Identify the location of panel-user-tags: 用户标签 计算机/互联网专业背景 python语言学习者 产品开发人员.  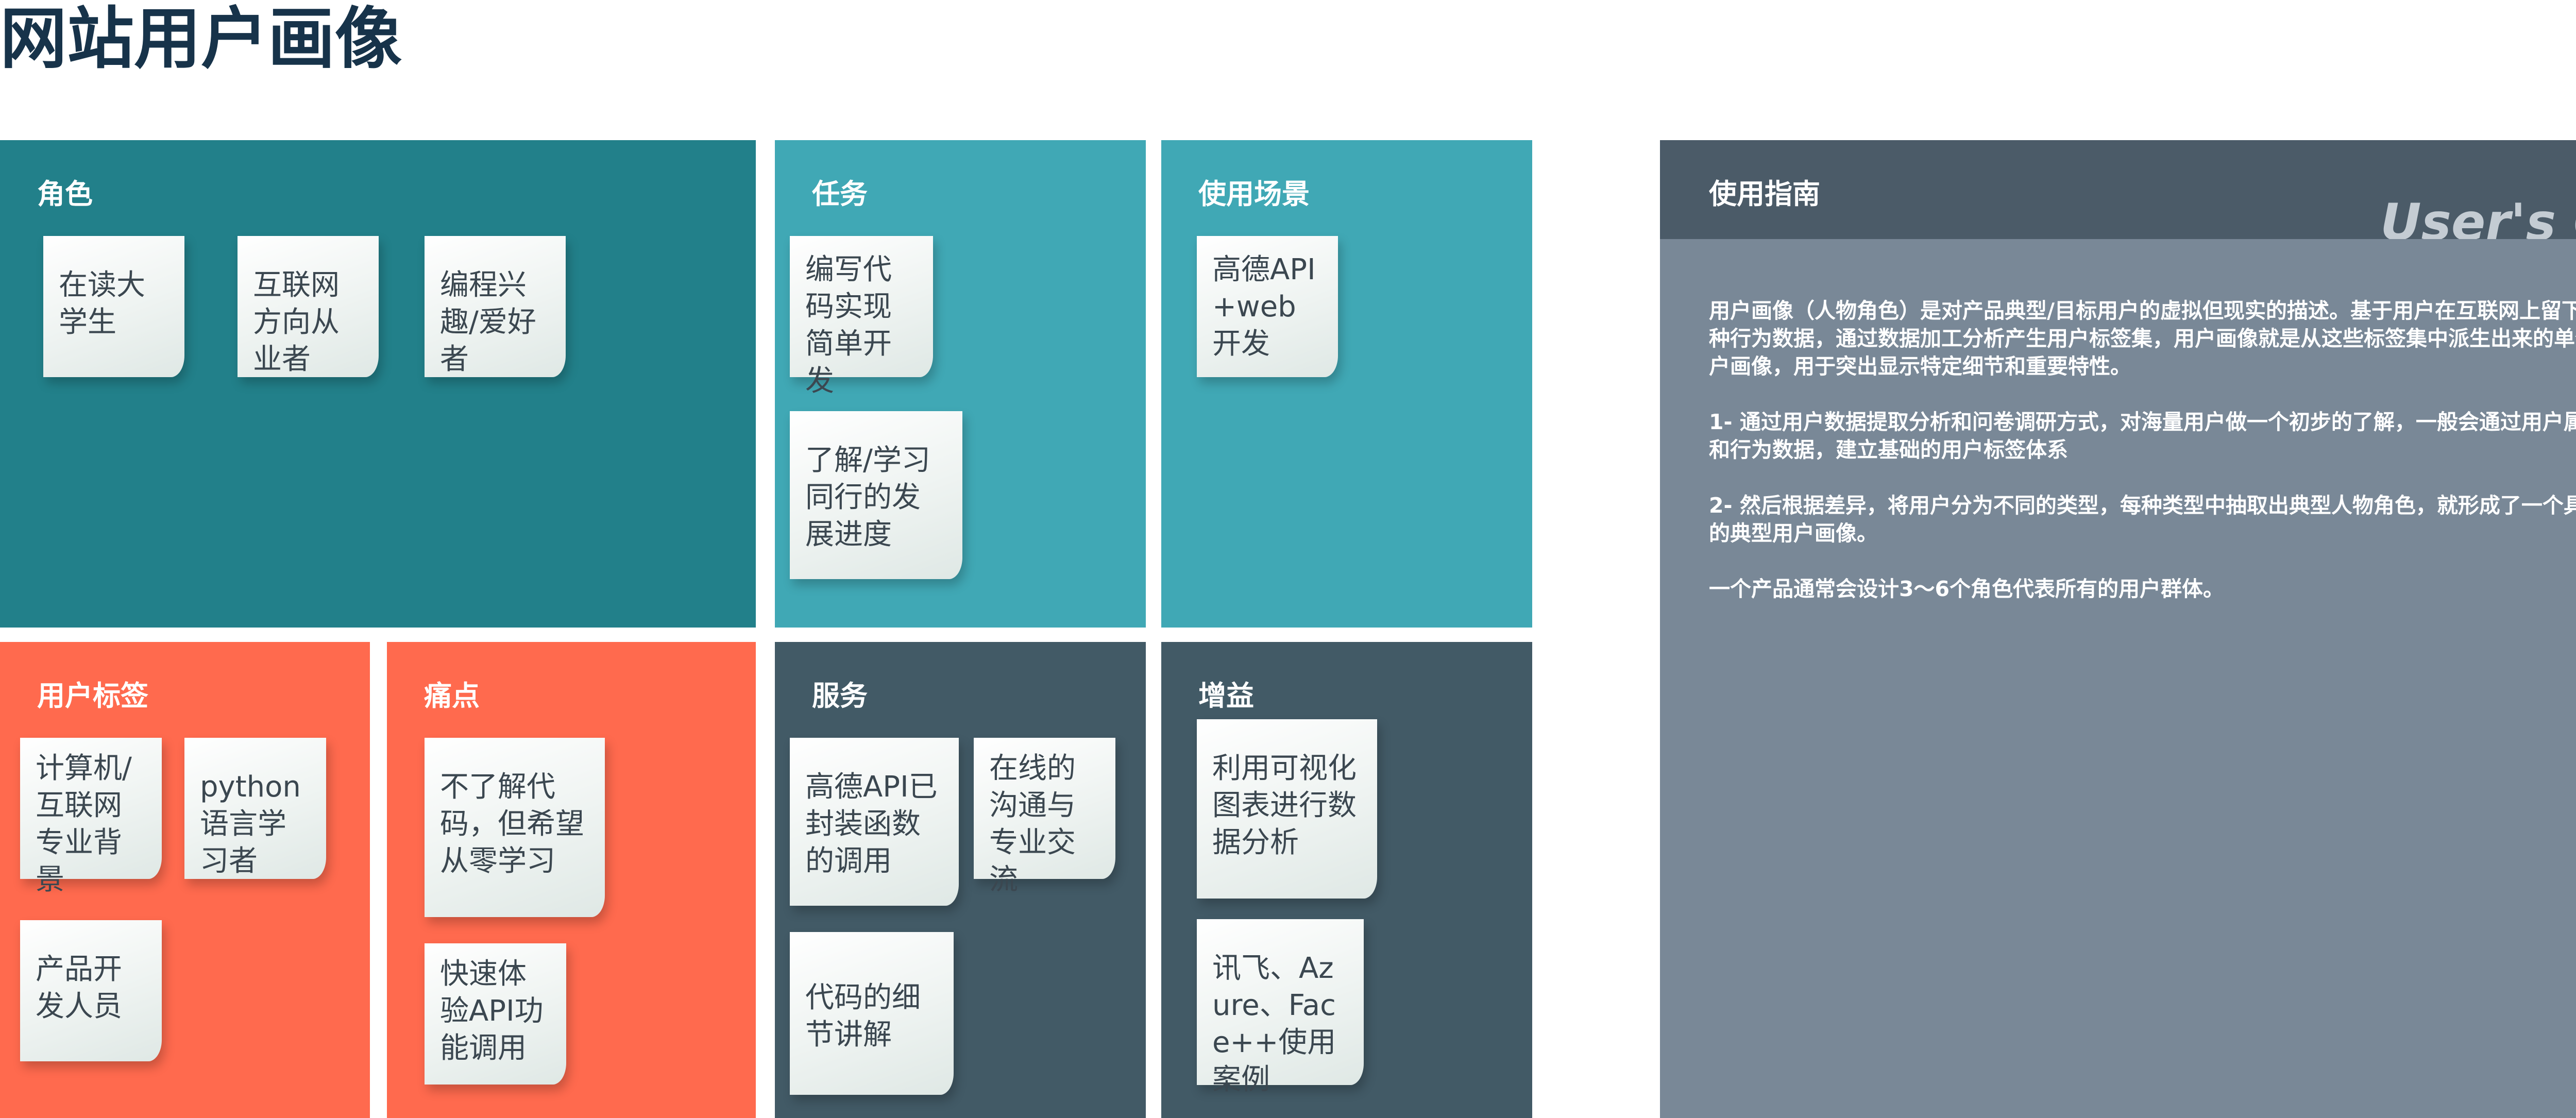
(185, 880).